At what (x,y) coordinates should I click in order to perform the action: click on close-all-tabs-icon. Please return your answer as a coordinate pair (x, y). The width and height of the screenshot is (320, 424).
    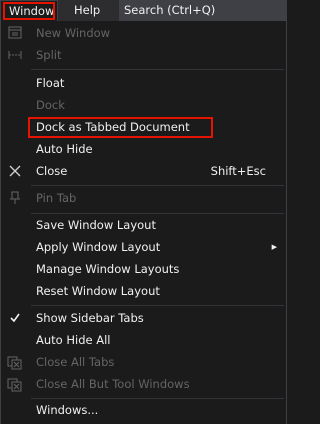
    Looking at the image, I should click on (14, 363).